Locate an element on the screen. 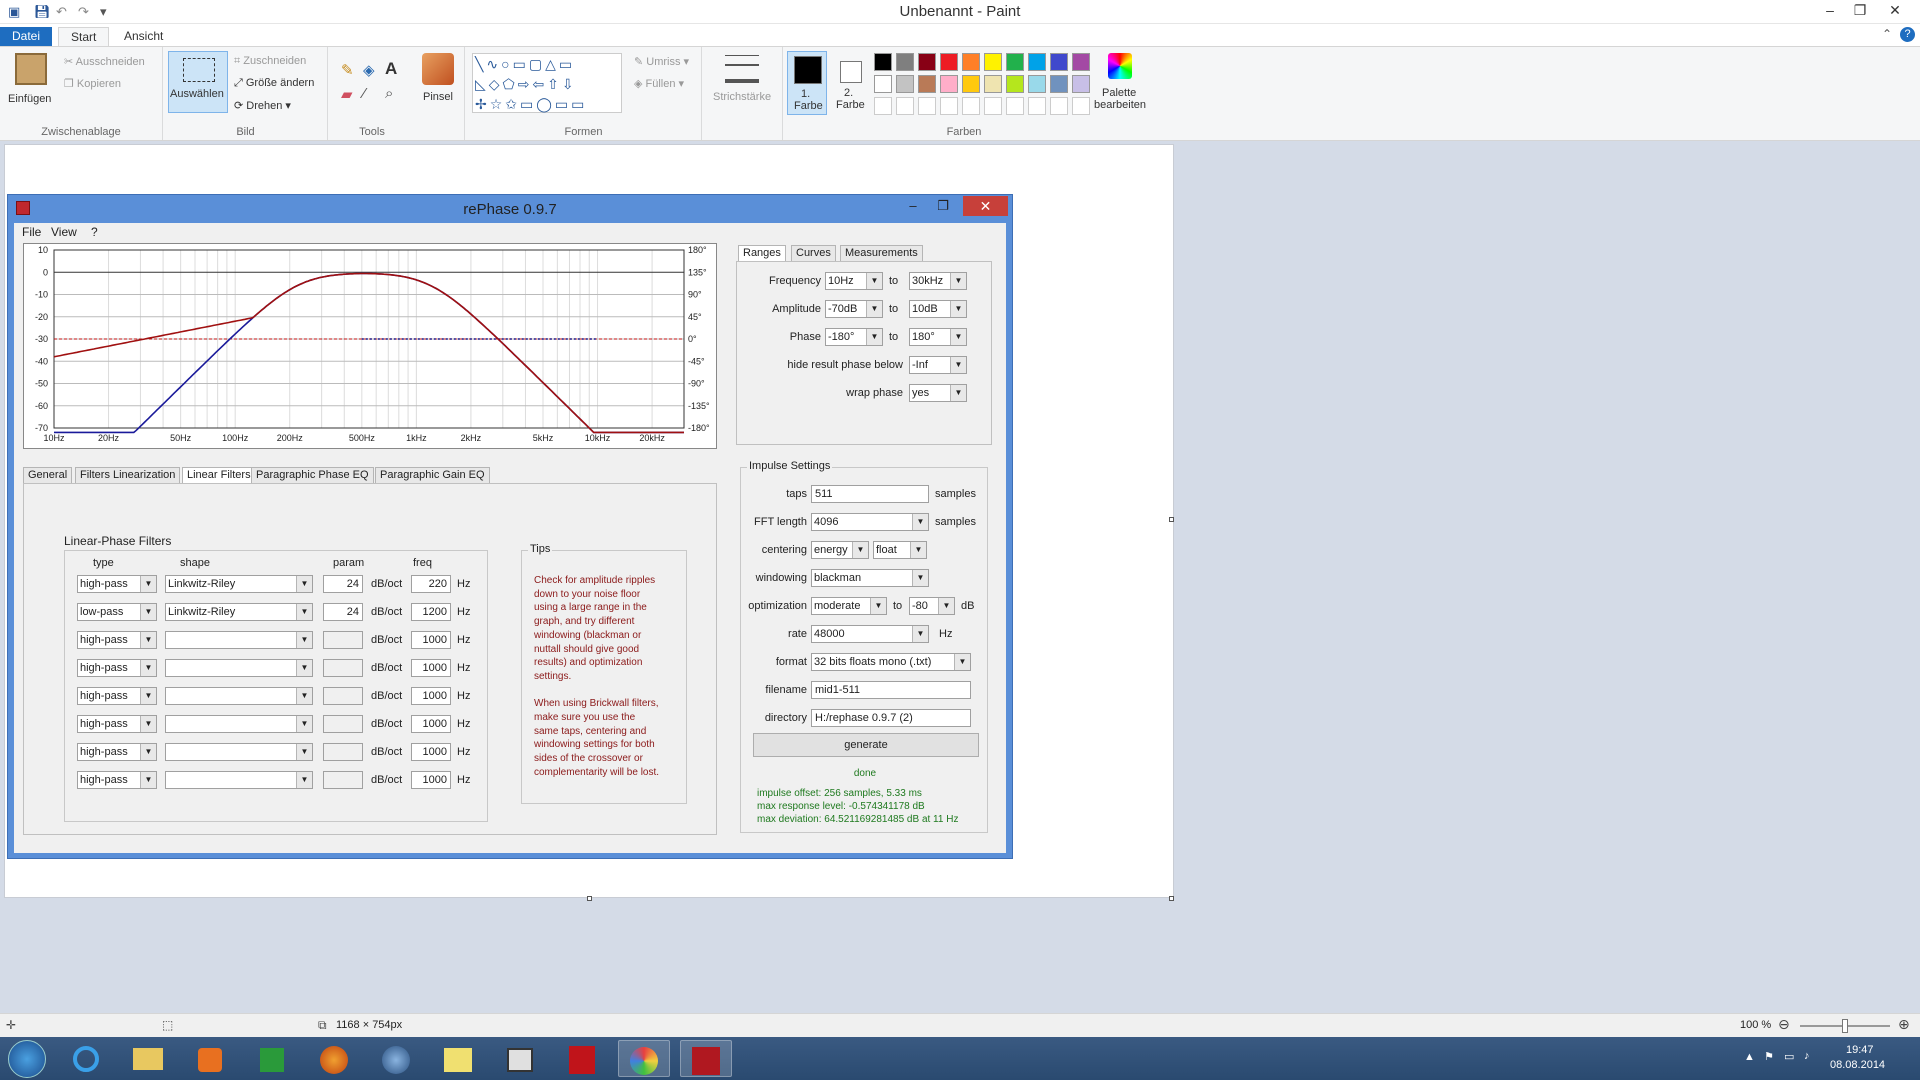 The width and height of the screenshot is (1920, 1080). wrap-phase-select: yes ▼ is located at coordinates (938, 393).